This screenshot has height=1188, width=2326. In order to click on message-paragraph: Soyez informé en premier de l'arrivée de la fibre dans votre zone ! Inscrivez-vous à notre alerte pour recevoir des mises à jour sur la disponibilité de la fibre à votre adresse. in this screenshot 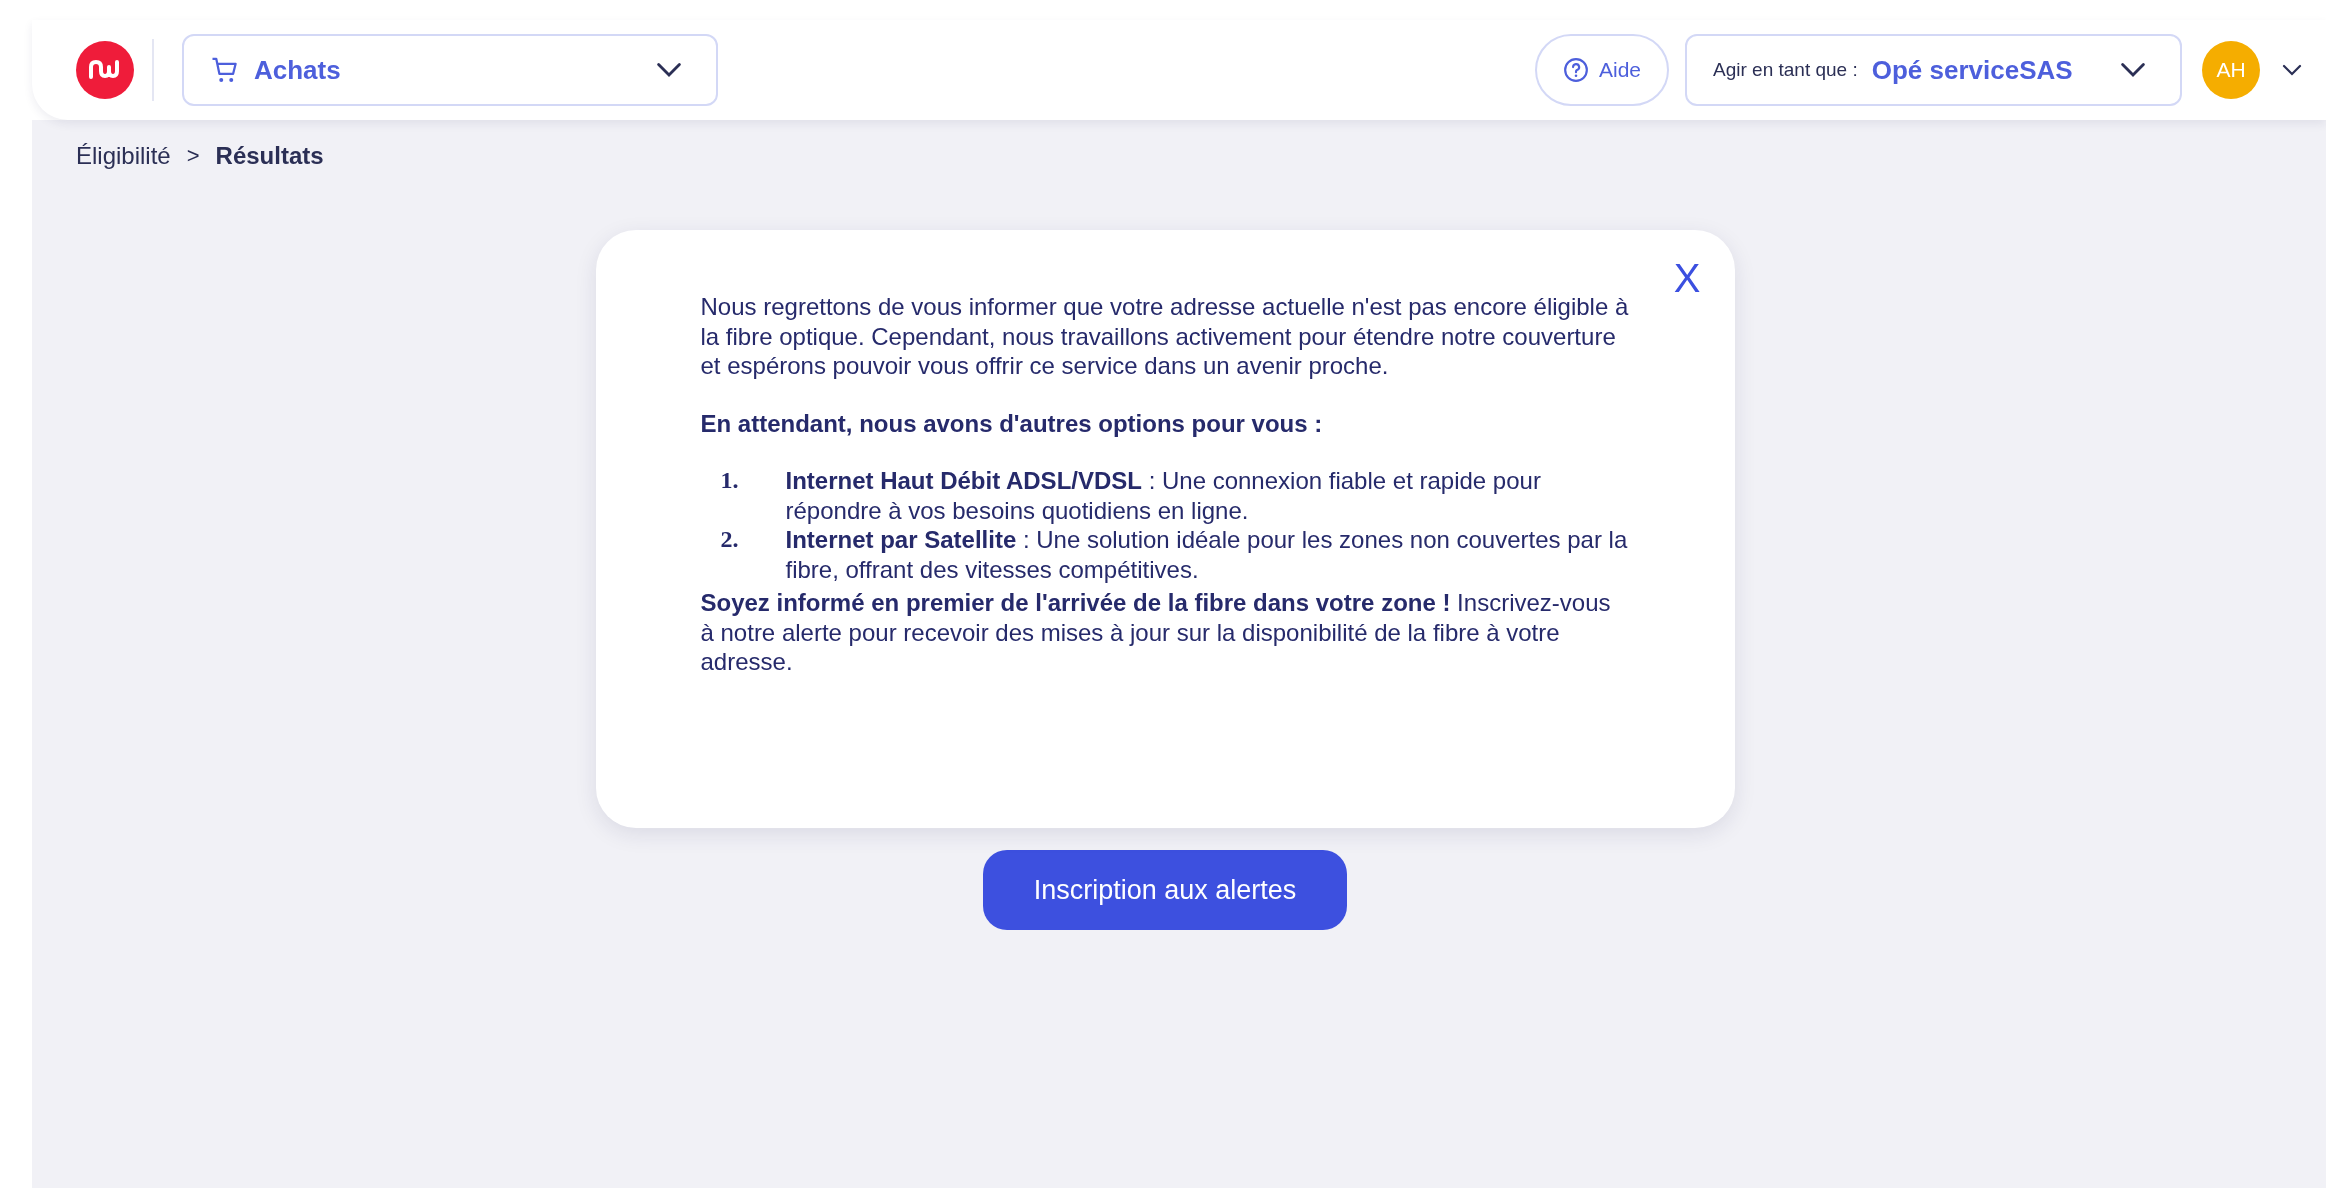, I will do `click(1156, 632)`.